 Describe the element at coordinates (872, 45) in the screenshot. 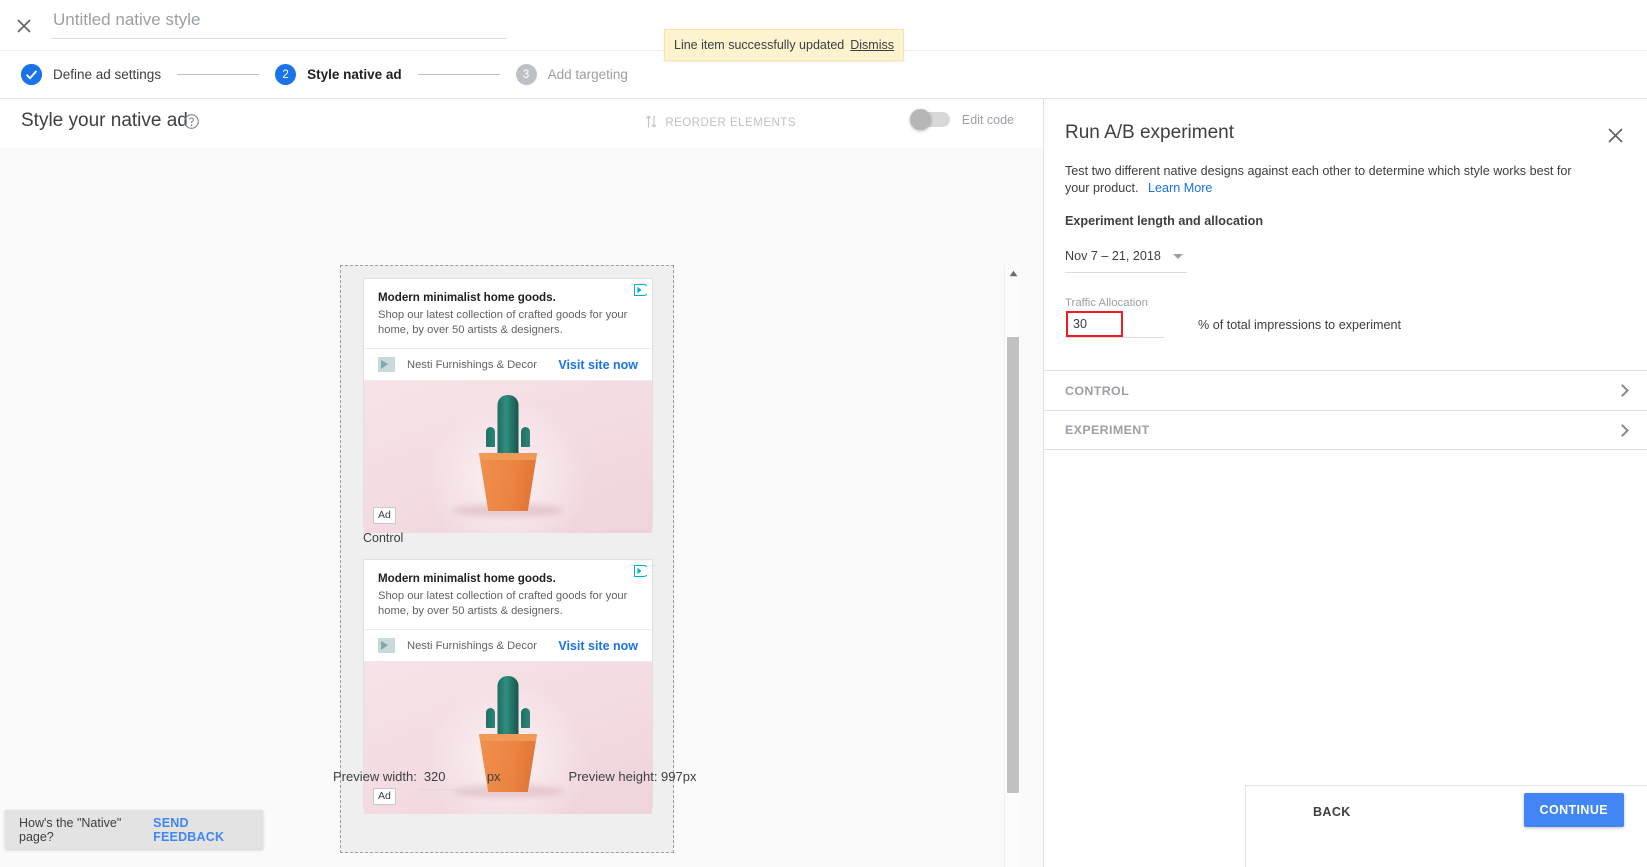

I see `toast-dismiss-link: Dismiss` at that location.